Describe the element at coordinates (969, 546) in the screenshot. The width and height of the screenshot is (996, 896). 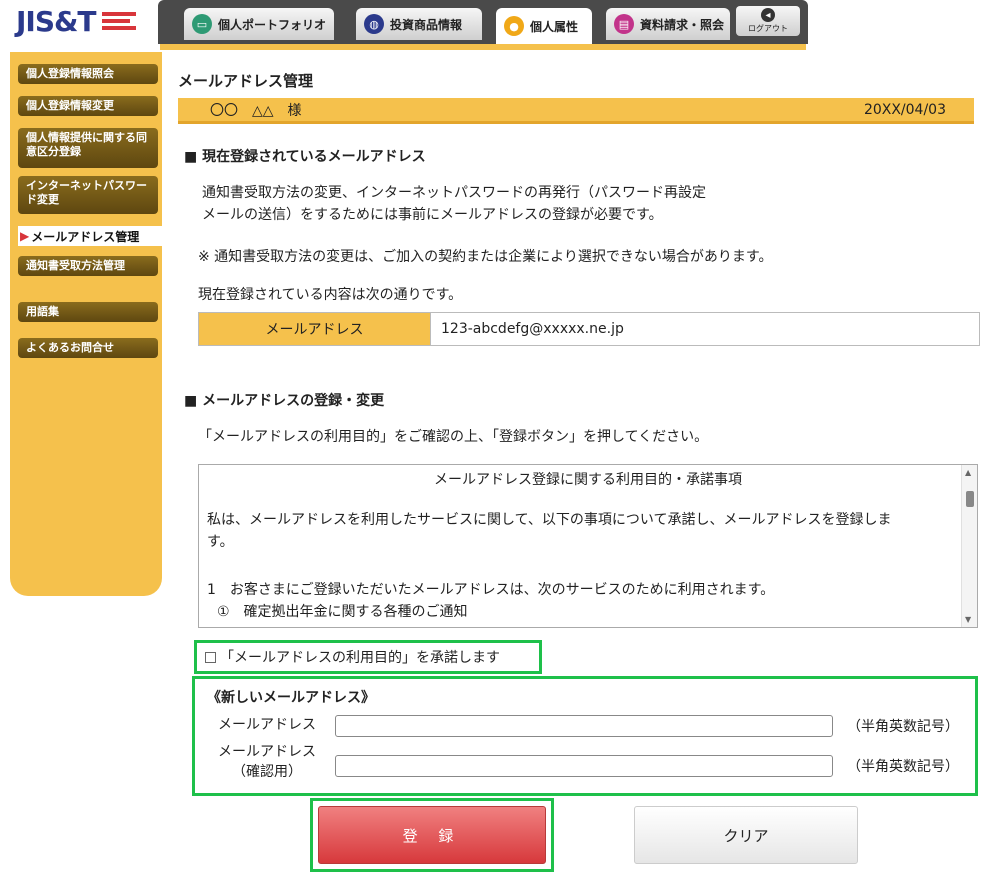
I see `terms-scrollbar: ▲ ▼` at that location.